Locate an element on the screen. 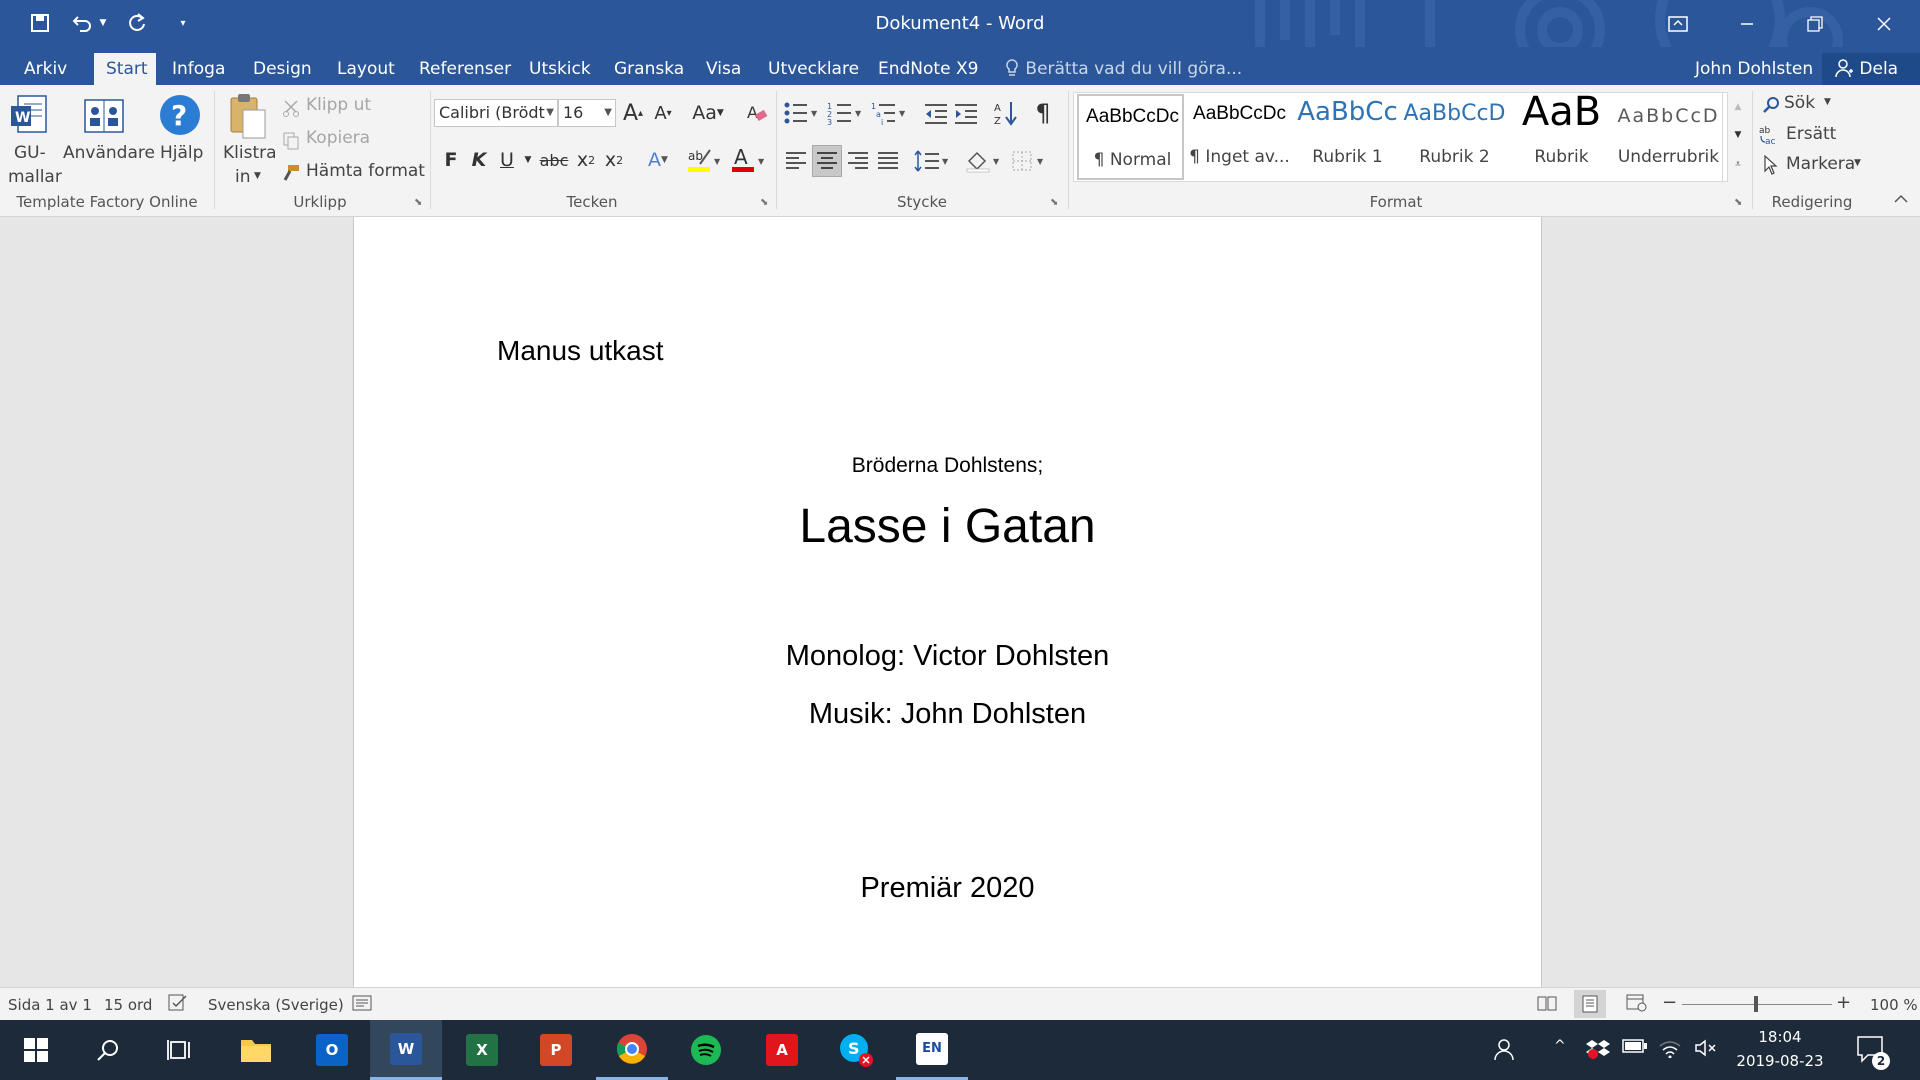 The height and width of the screenshot is (1080, 1920). increase-indent-icon is located at coordinates (966, 113).